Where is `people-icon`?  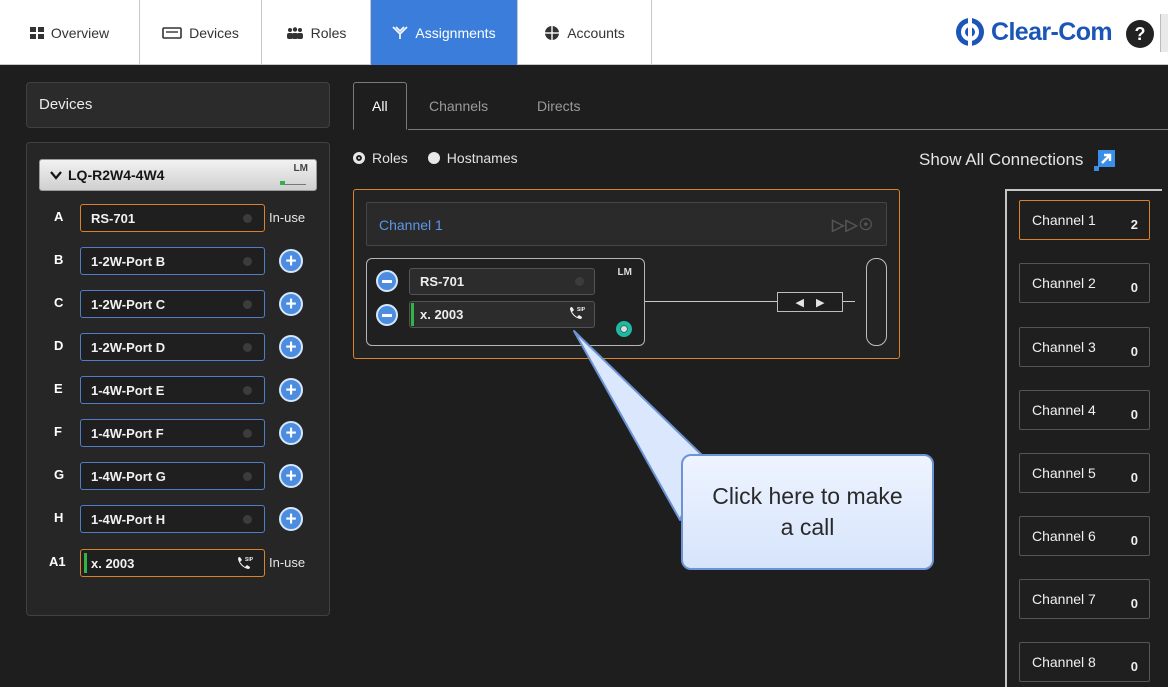
people-icon is located at coordinates (295, 32).